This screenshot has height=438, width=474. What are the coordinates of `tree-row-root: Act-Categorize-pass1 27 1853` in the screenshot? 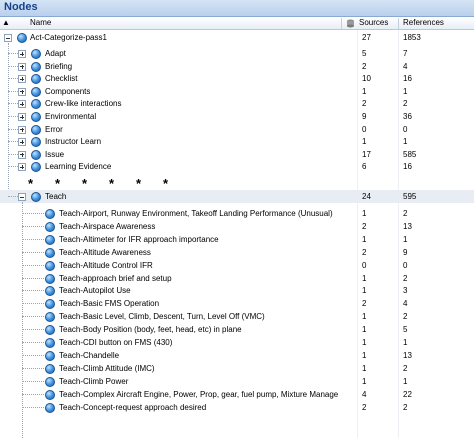 It's located at (237, 37).